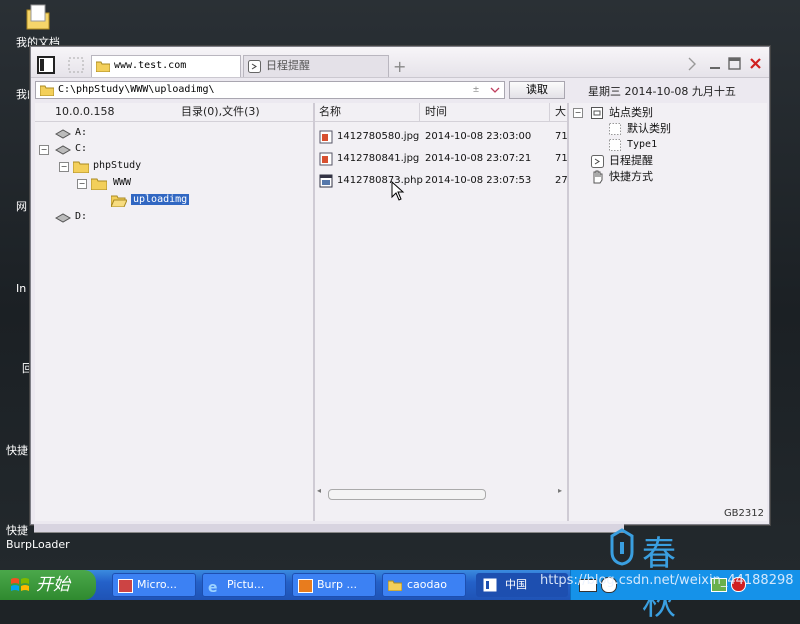 This screenshot has width=800, height=624. I want to click on side-item-label: 日程提醒, so click(631, 160).